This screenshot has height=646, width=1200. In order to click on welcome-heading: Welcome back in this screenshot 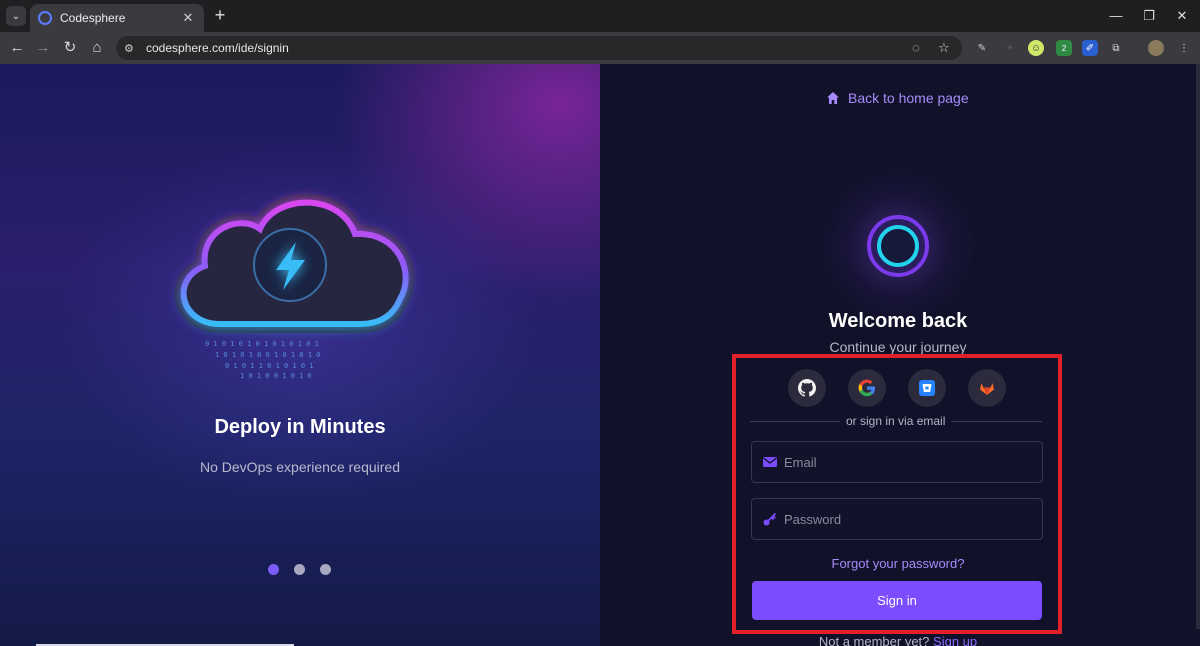, I will do `click(898, 321)`.